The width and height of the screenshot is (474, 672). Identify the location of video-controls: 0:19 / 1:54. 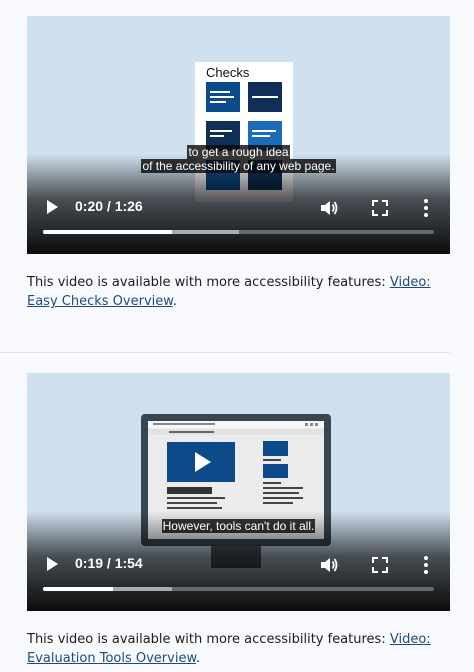
(238, 576).